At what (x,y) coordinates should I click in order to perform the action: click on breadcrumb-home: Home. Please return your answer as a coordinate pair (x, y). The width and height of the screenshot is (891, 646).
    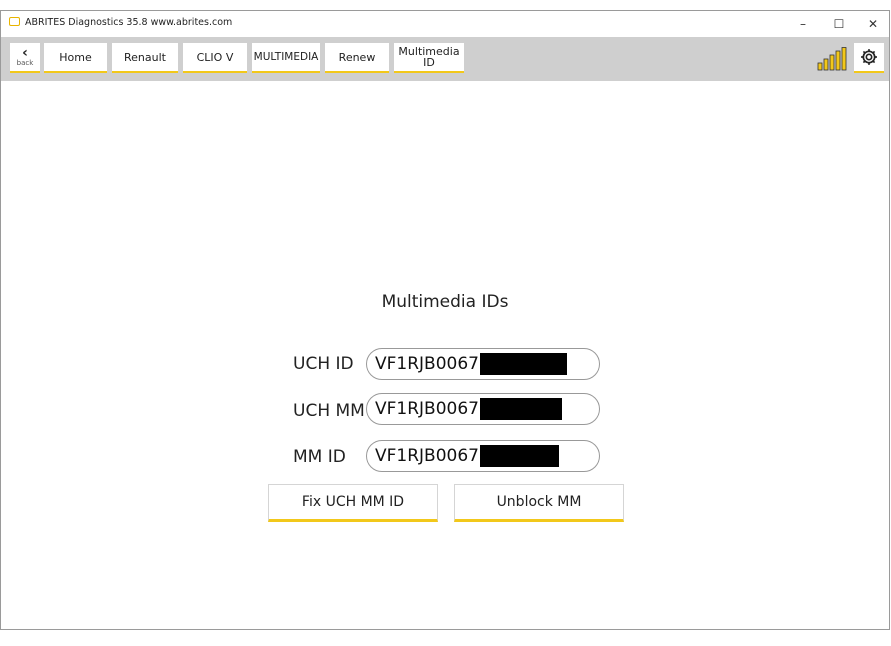
    Looking at the image, I should click on (75, 58).